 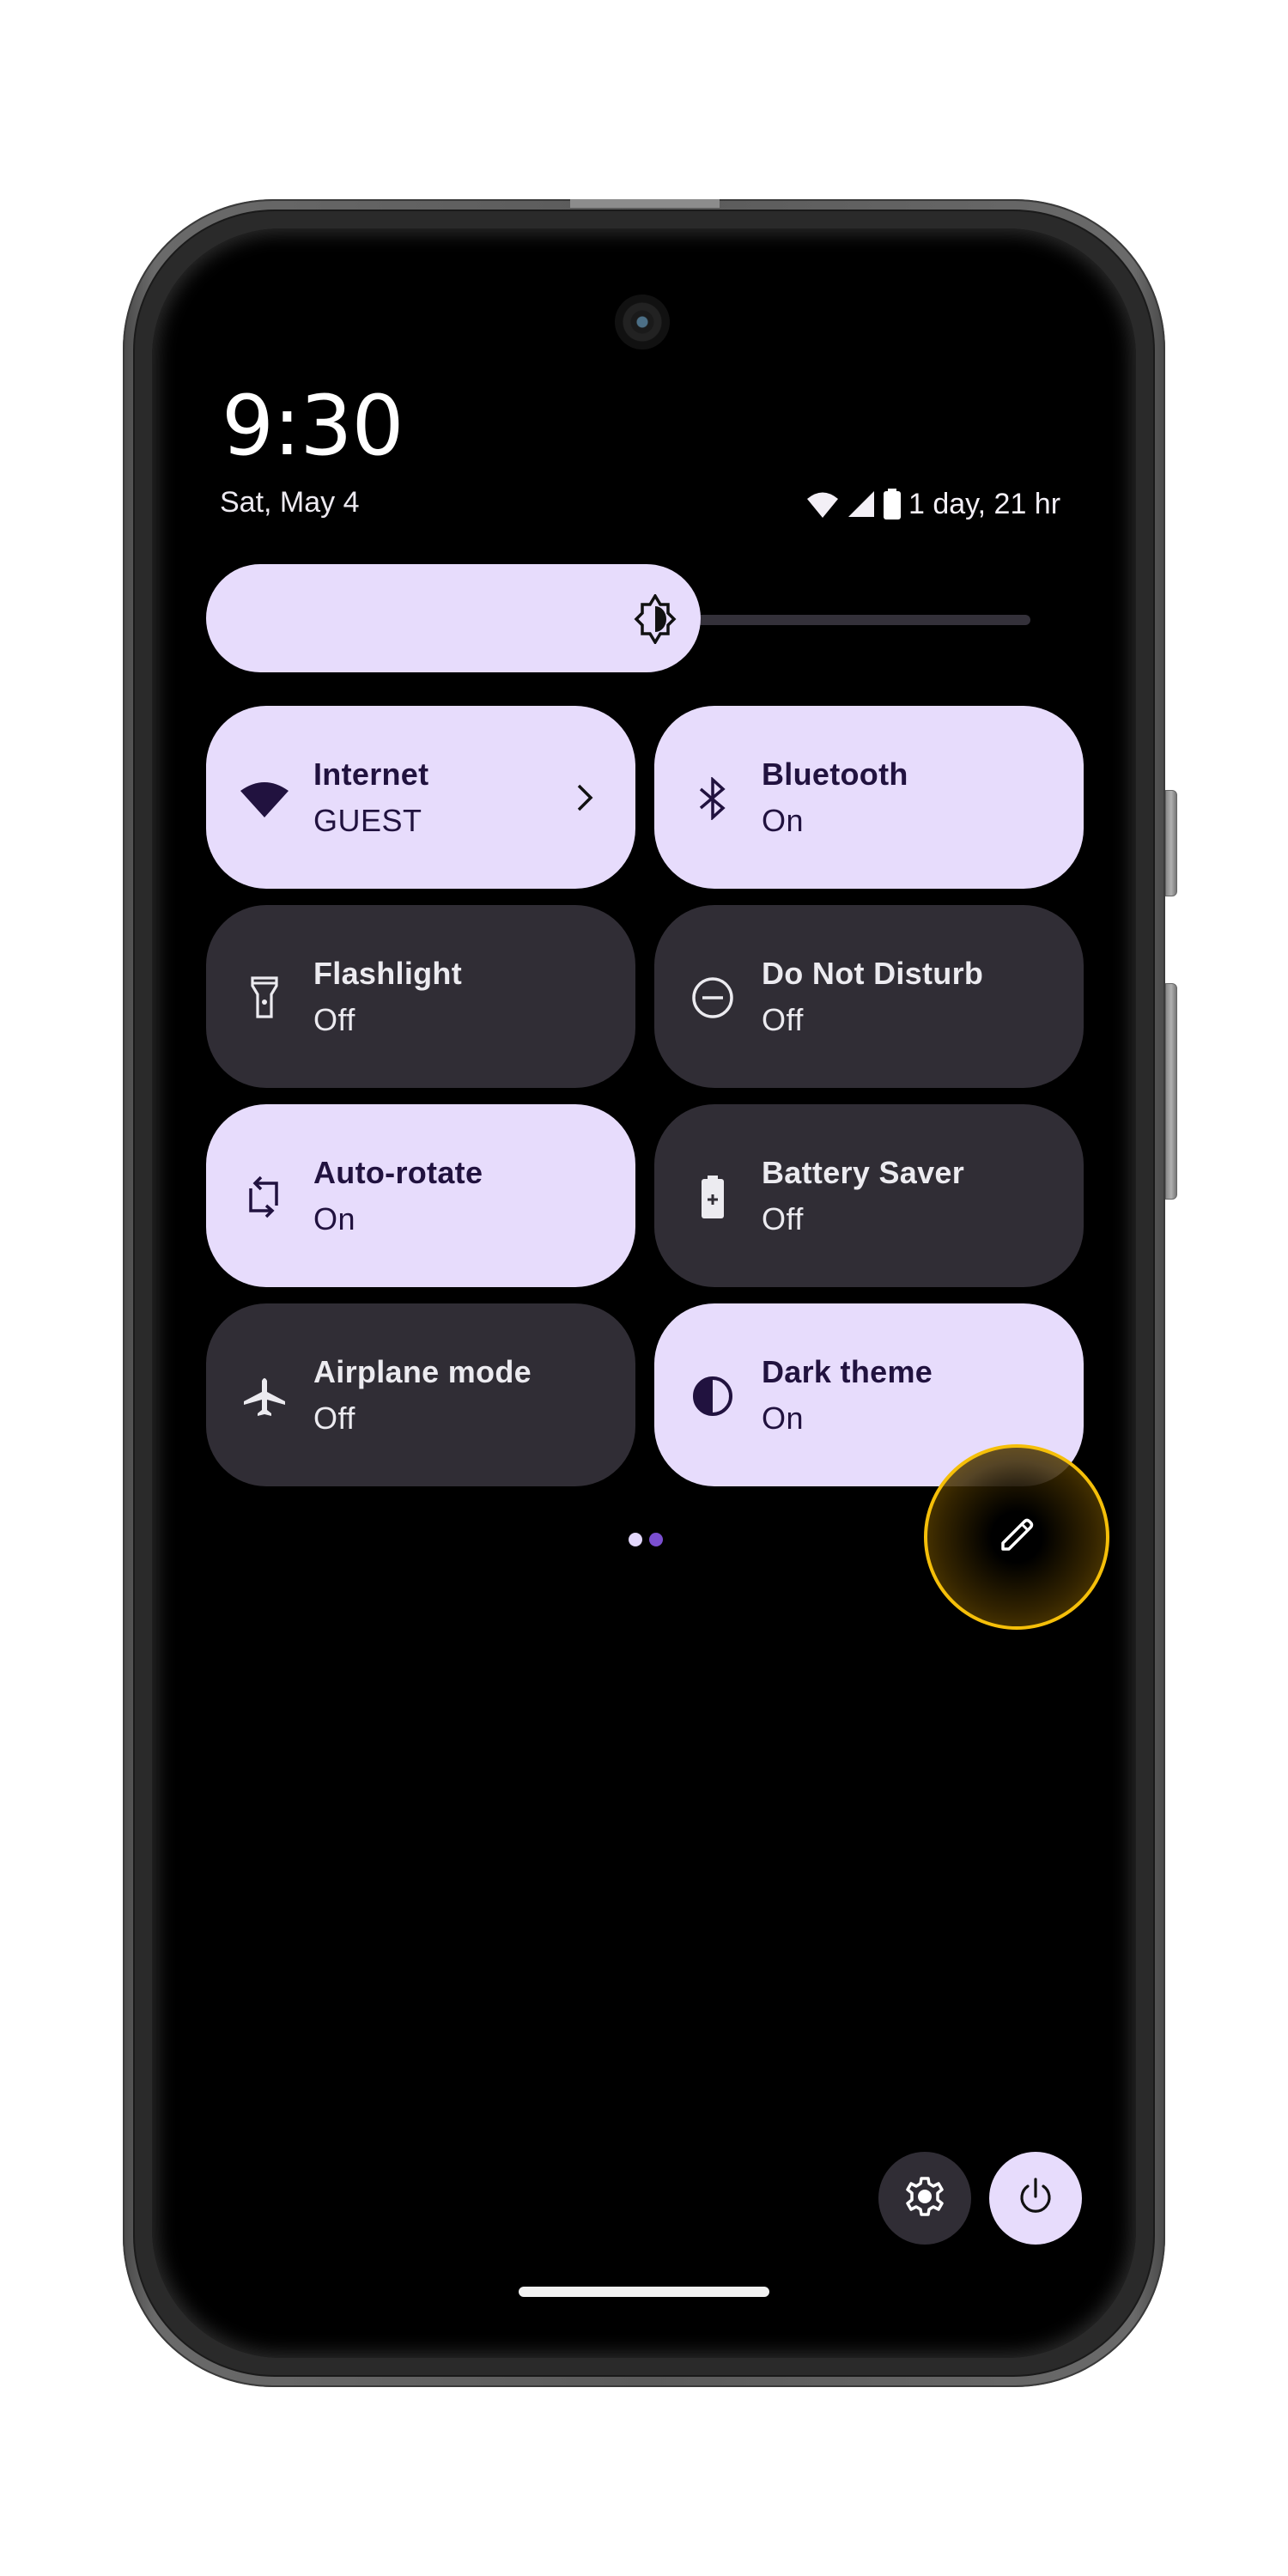 I want to click on date: Sat, May 4, so click(x=290, y=503).